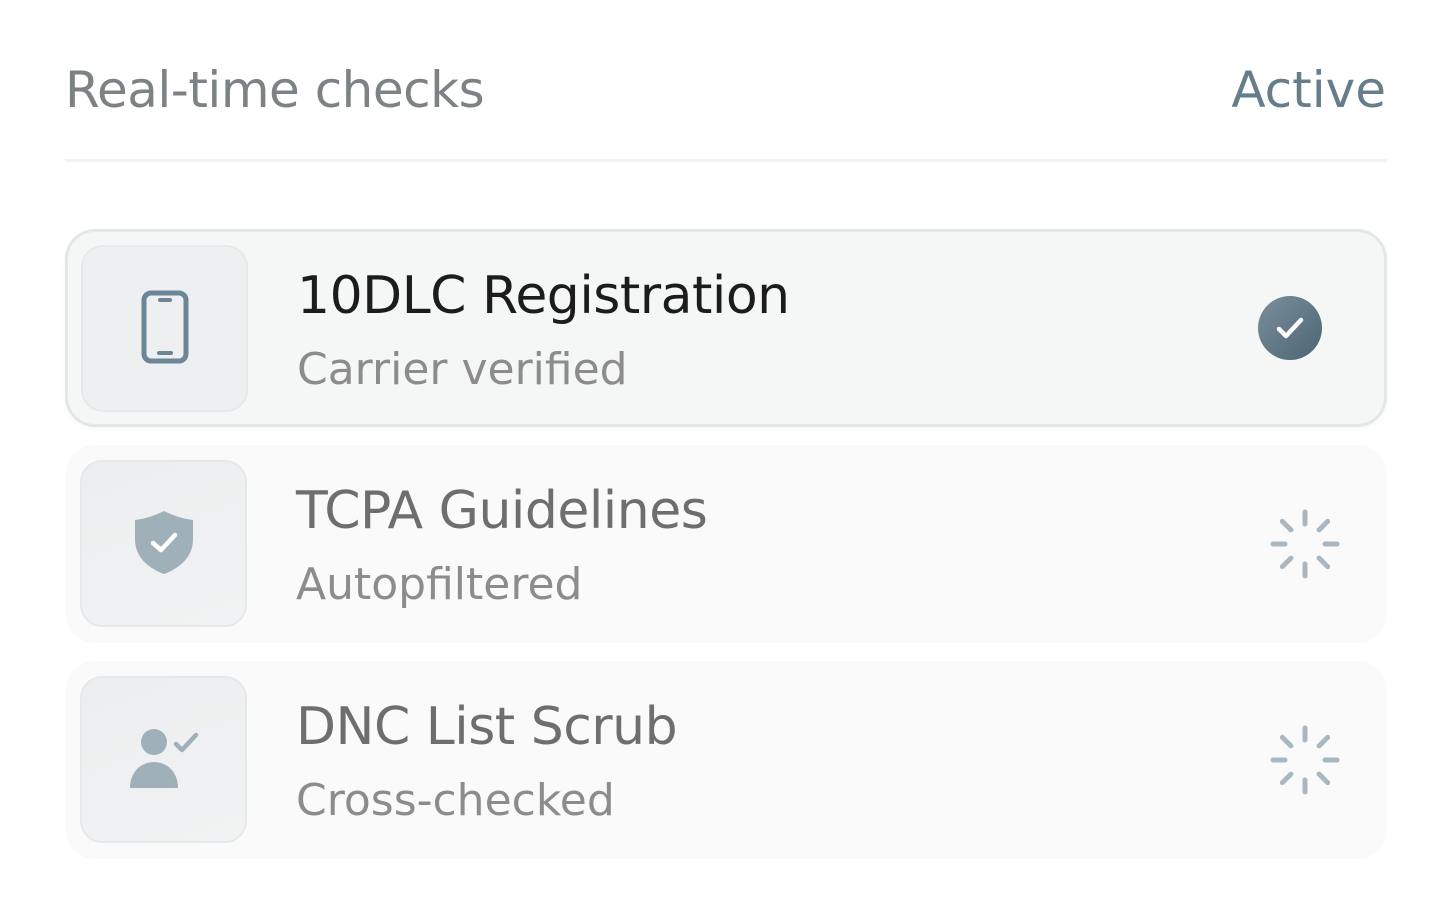 The image size is (1452, 924). Describe the element at coordinates (725, 90) in the screenshot. I see `panel-header: Real-time checks Active` at that location.